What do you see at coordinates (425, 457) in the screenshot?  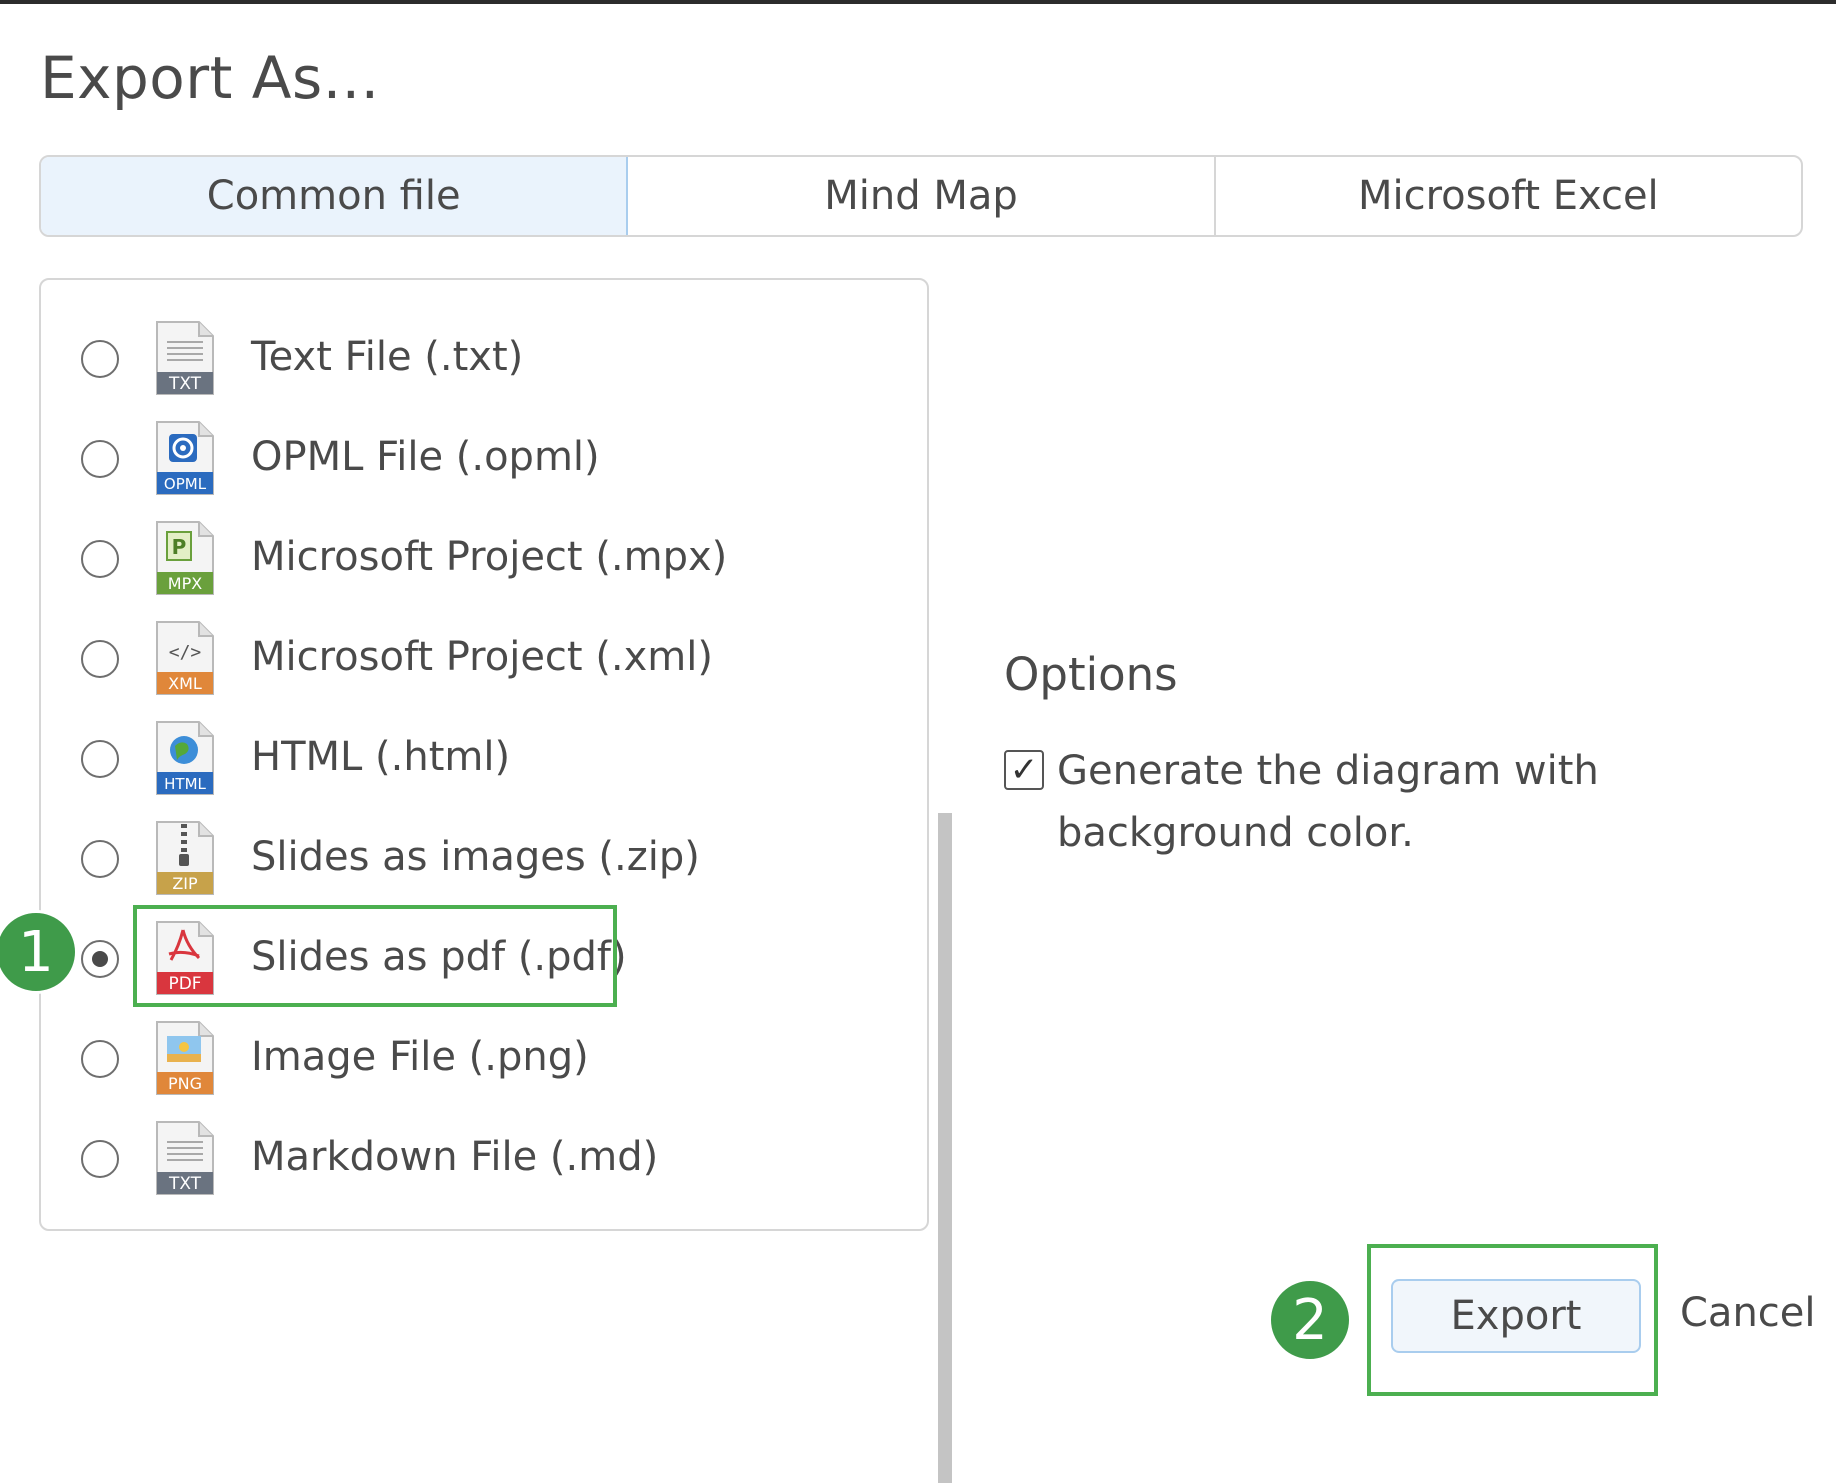 I see `format-label: OPML File (.opml)` at bounding box center [425, 457].